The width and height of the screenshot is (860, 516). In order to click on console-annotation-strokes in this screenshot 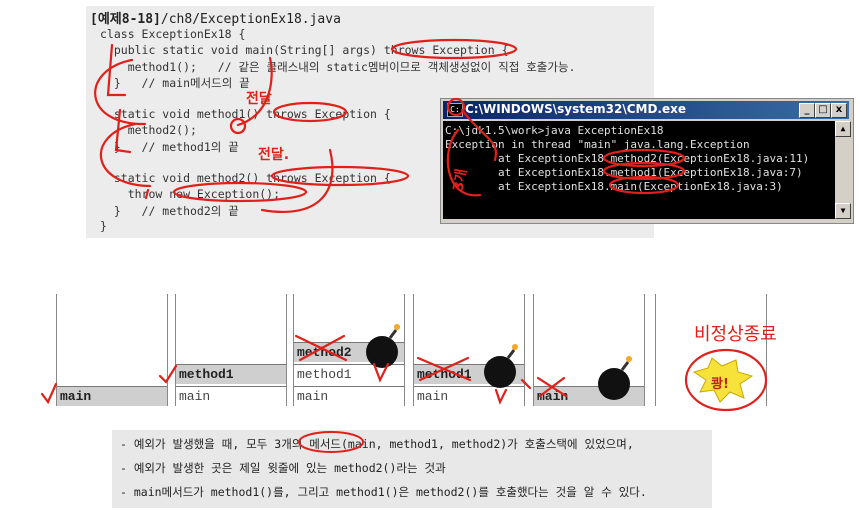, I will do `click(566, 147)`.